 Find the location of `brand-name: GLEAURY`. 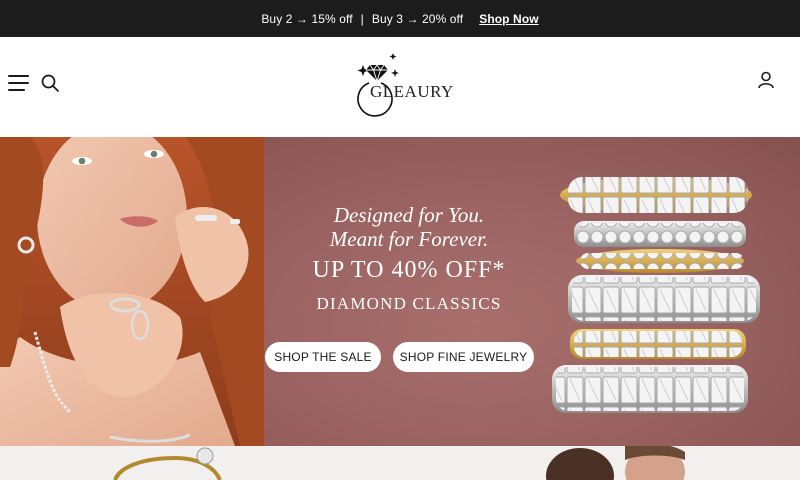

brand-name: GLEAURY is located at coordinates (412, 92).